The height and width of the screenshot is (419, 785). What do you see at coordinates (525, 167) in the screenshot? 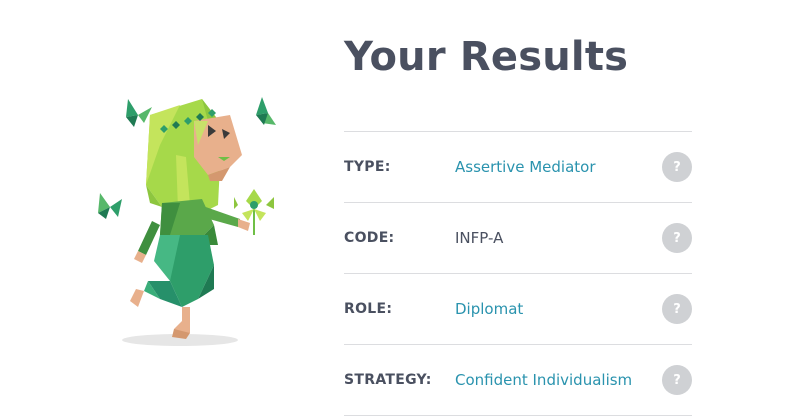
I see `type-link: Assertive Mediator` at bounding box center [525, 167].